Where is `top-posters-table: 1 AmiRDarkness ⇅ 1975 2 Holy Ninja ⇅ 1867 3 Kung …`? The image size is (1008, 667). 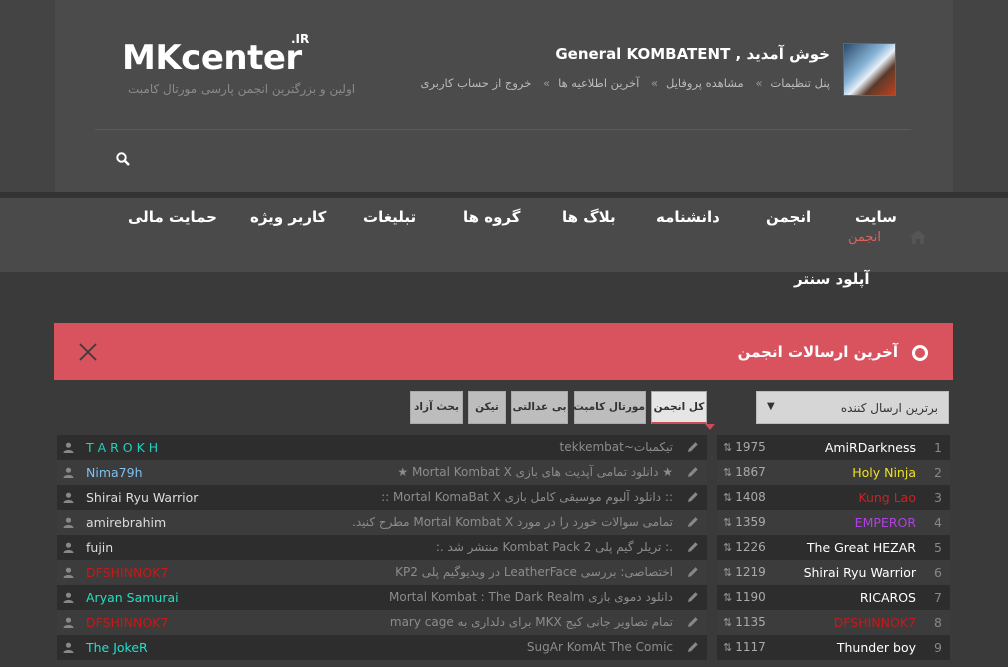 top-posters-table: 1 AmiRDarkness ⇅ 1975 2 Holy Ninja ⇅ 1867 3 Kung … is located at coordinates (833, 551).